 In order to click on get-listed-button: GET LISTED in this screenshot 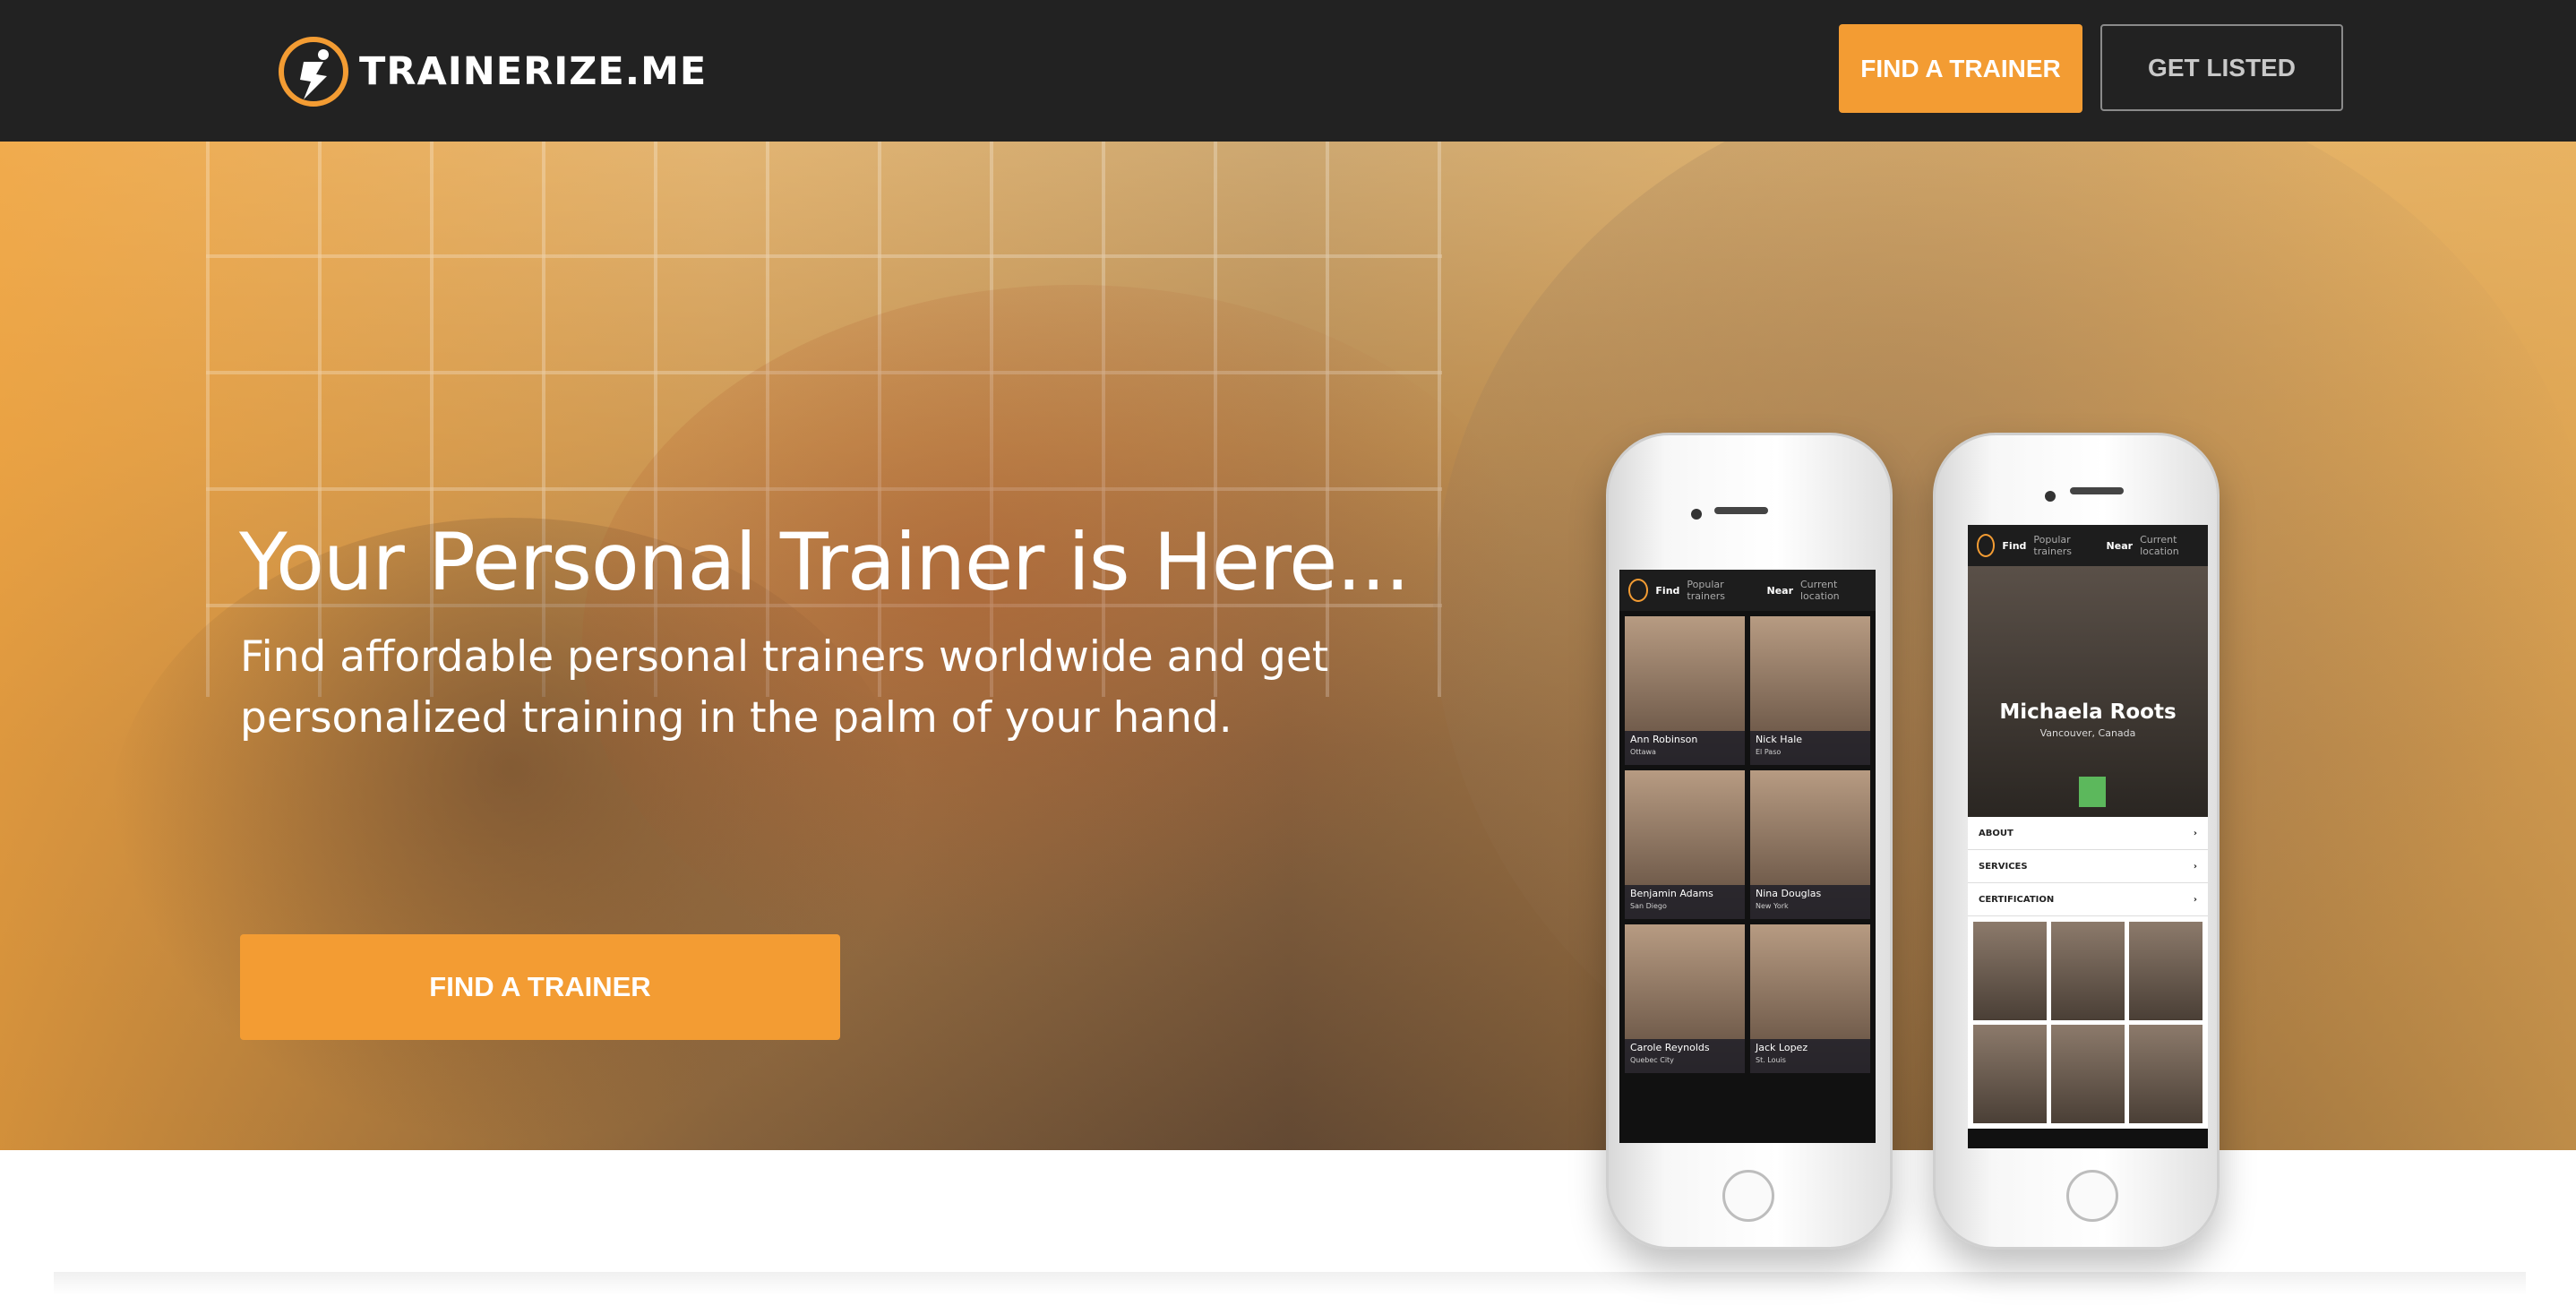, I will do `click(2221, 67)`.